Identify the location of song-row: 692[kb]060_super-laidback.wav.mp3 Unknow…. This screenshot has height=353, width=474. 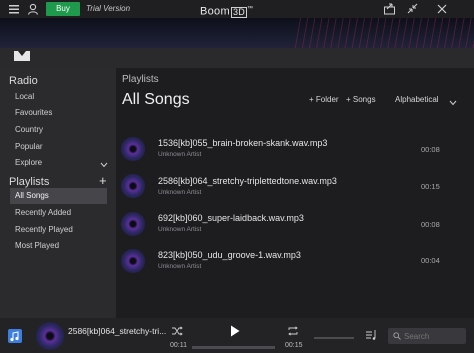
(292, 225).